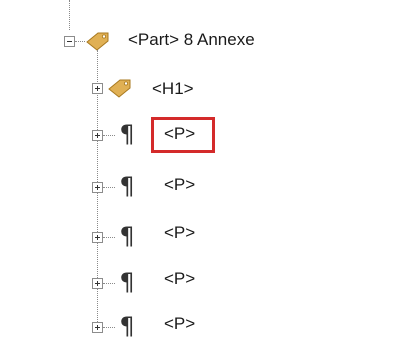 The width and height of the screenshot is (419, 344). Describe the element at coordinates (69, 41) in the screenshot. I see `collapse-toggle` at that location.